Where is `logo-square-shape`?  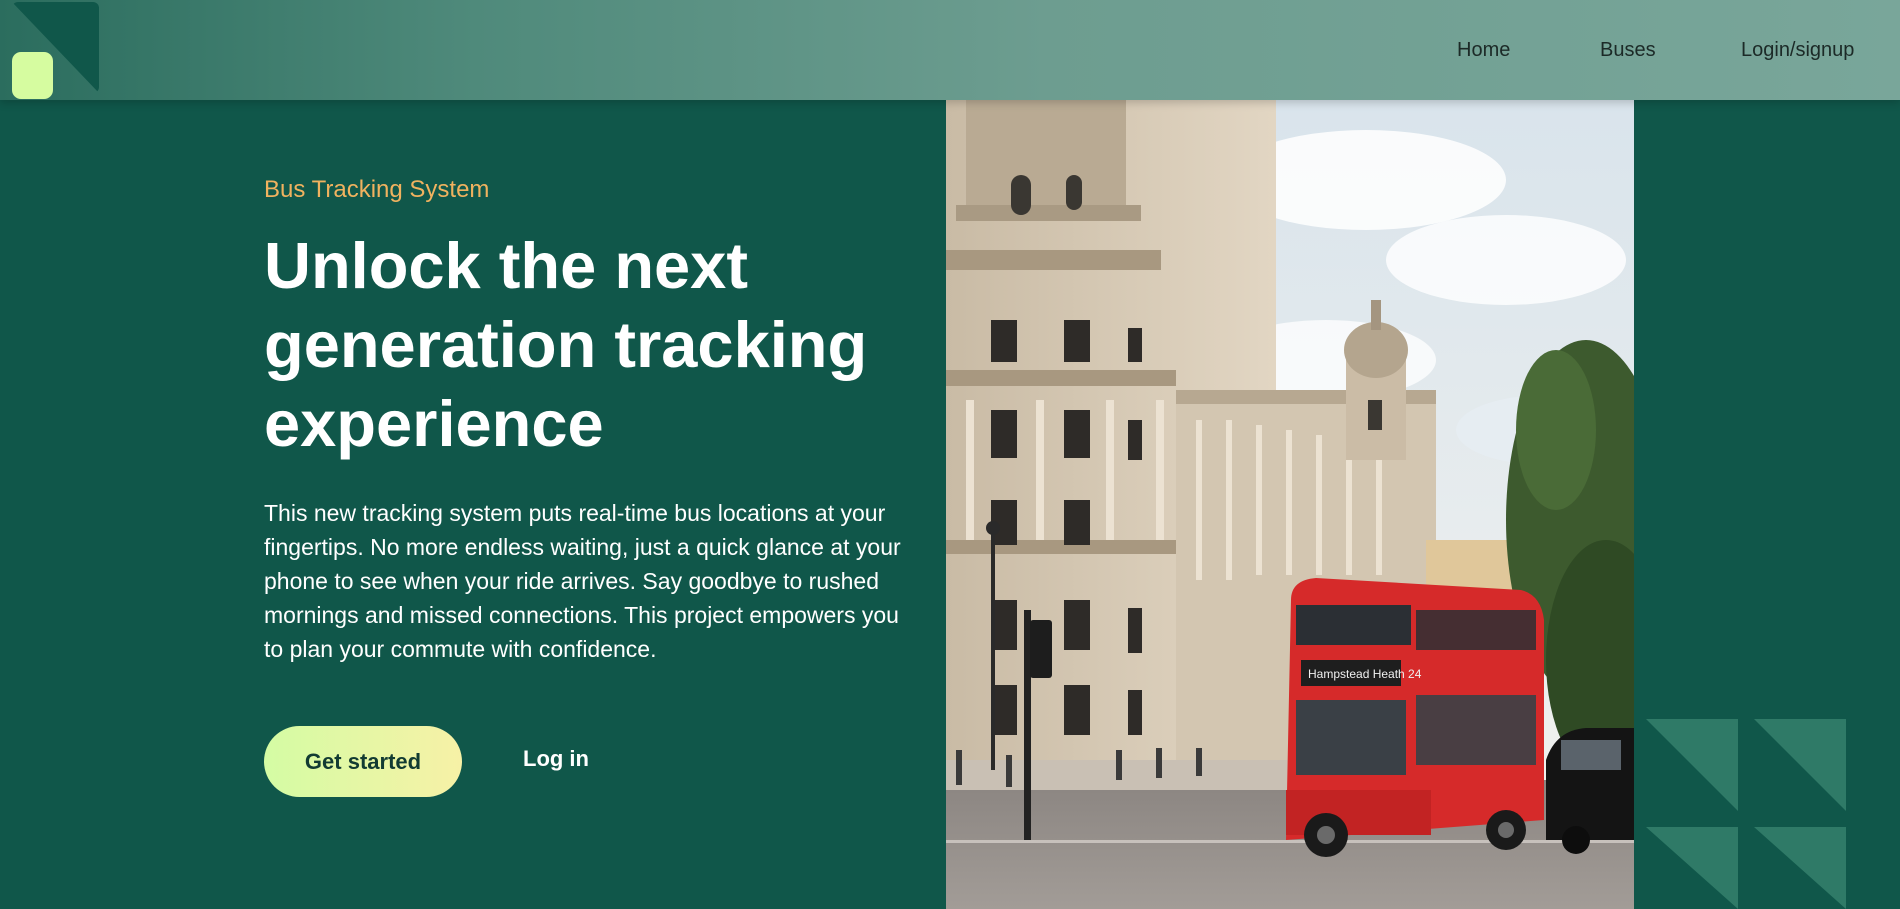 logo-square-shape is located at coordinates (32, 75).